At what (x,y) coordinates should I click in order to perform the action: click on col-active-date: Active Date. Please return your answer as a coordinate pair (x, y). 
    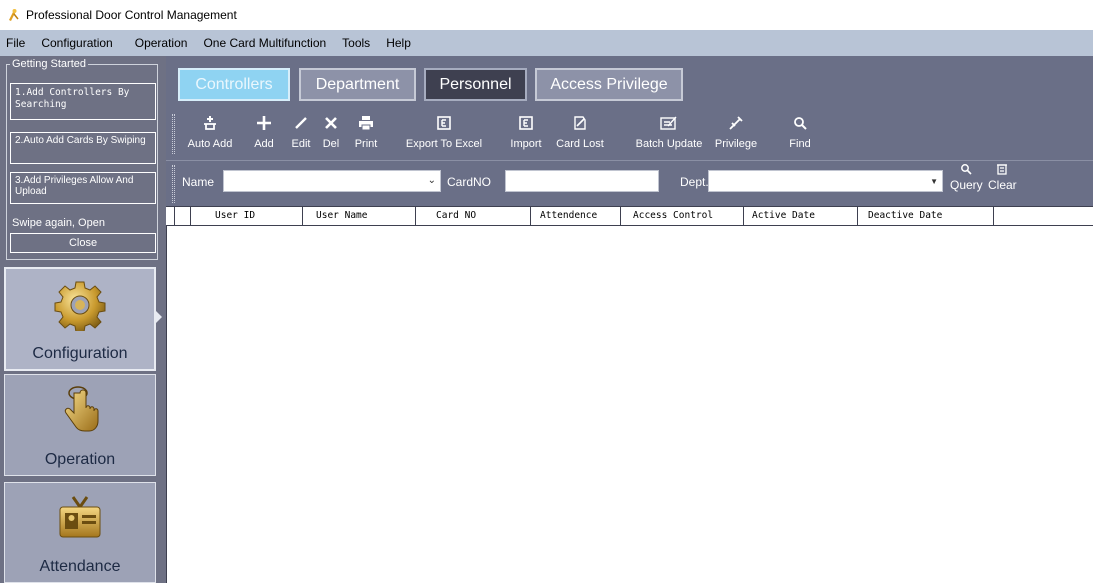
    Looking at the image, I should click on (800, 216).